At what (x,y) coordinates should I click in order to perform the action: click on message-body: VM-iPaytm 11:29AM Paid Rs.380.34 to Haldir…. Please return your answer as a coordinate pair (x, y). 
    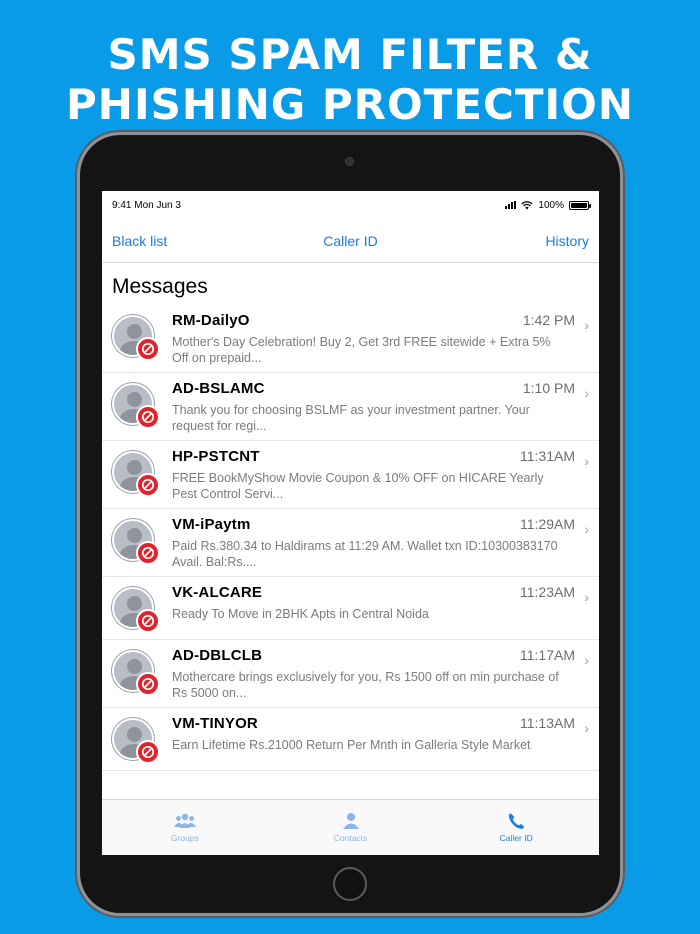
    Looking at the image, I should click on (380, 543).